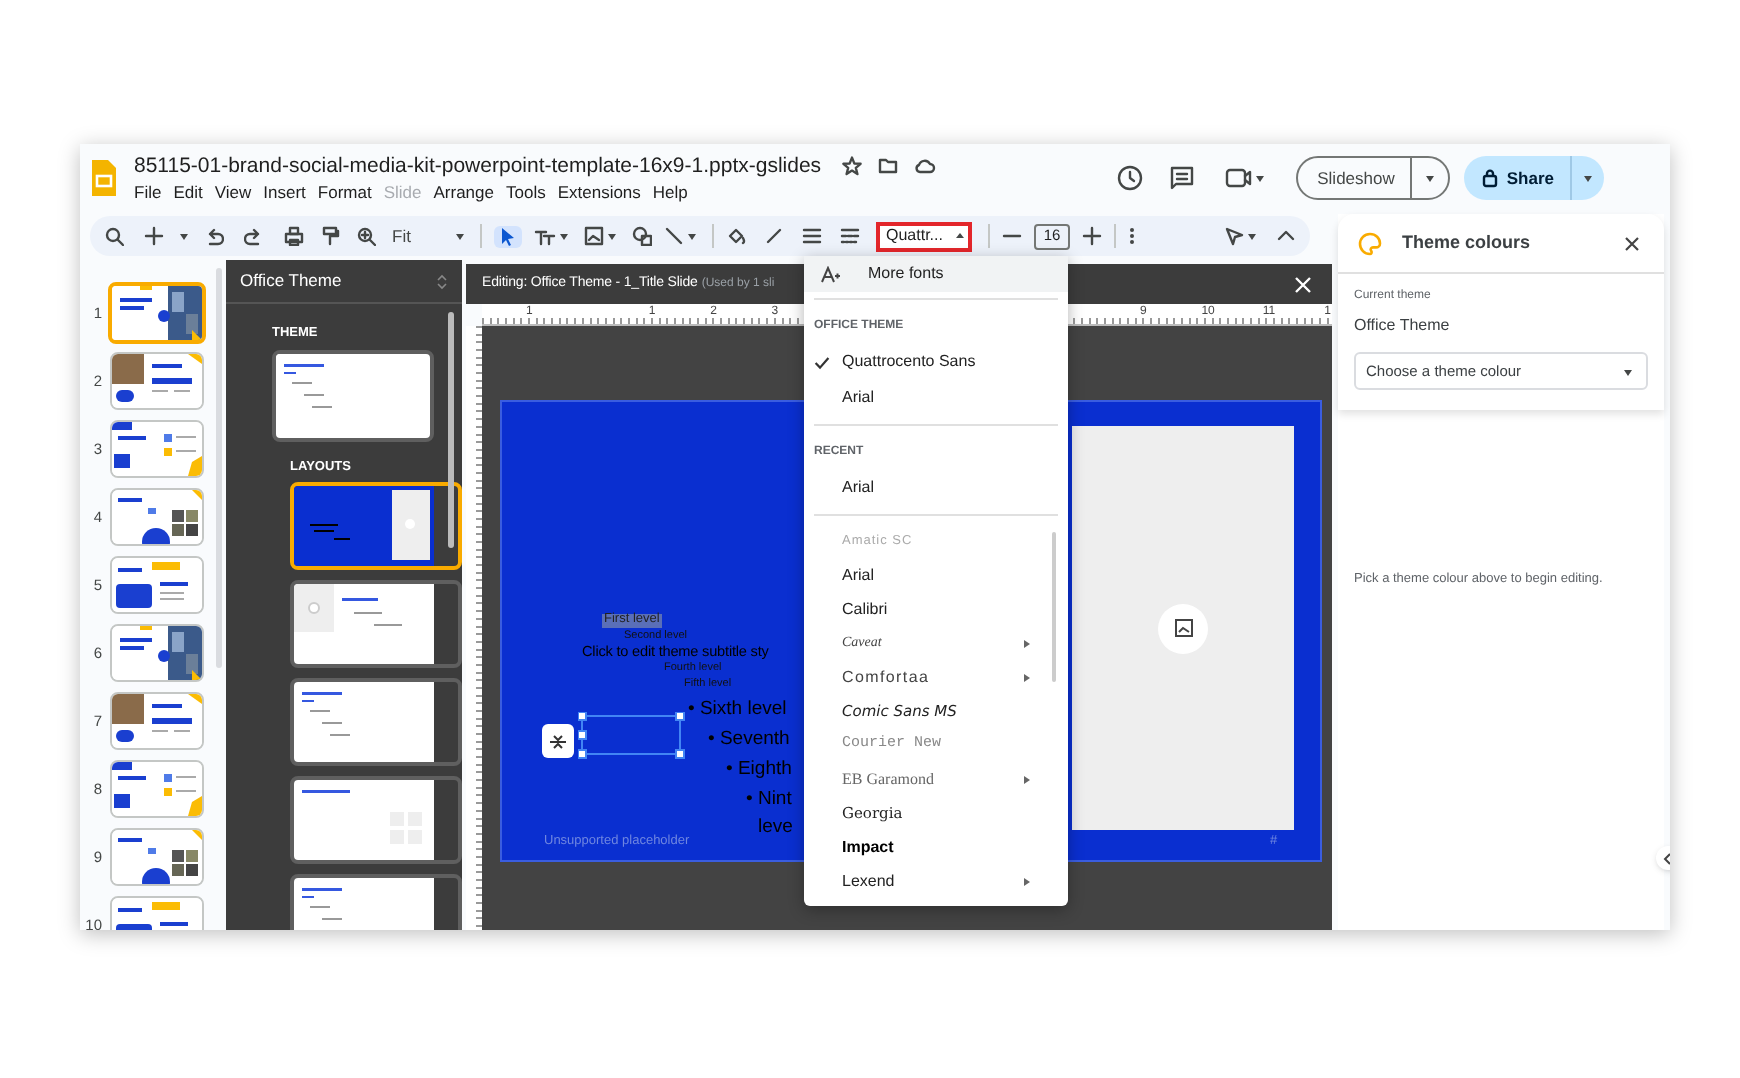 This screenshot has height=1078, width=1740. Describe the element at coordinates (291, 281) in the screenshot. I see `panel-title: Office Theme` at that location.